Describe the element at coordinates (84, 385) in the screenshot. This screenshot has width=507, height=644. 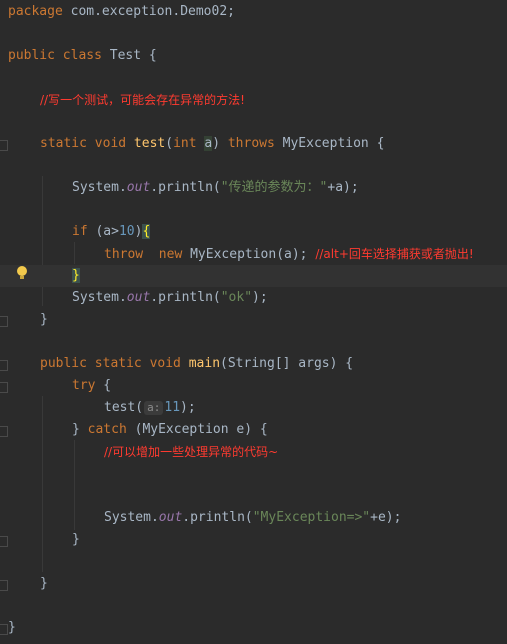
I see `keyword: try` at that location.